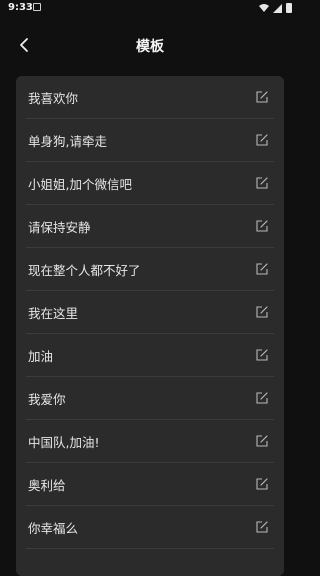 This screenshot has width=320, height=576. What do you see at coordinates (150, 140) in the screenshot?
I see `template-list-item: 单身狗,请牵走` at bounding box center [150, 140].